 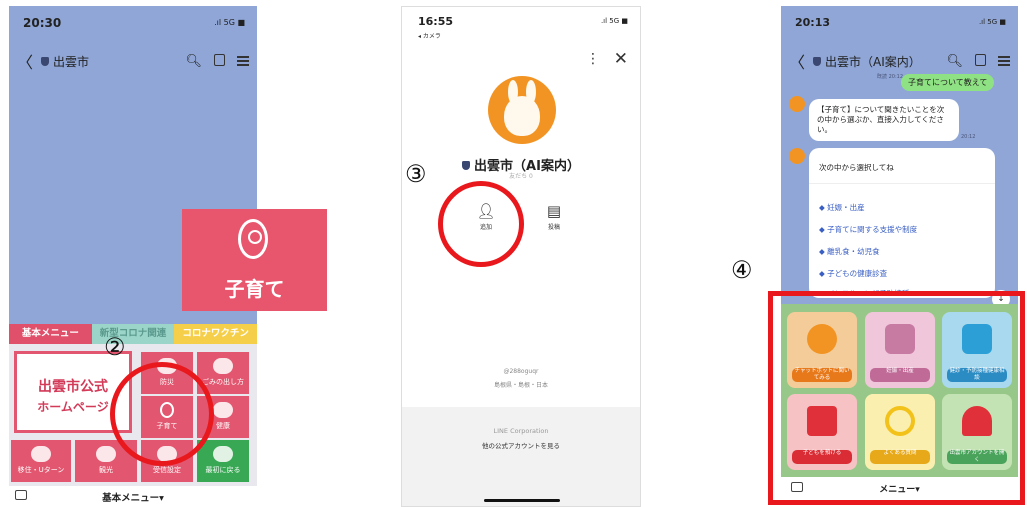 What do you see at coordinates (554, 211) in the screenshot?
I see `posts-icon: ▤` at bounding box center [554, 211].